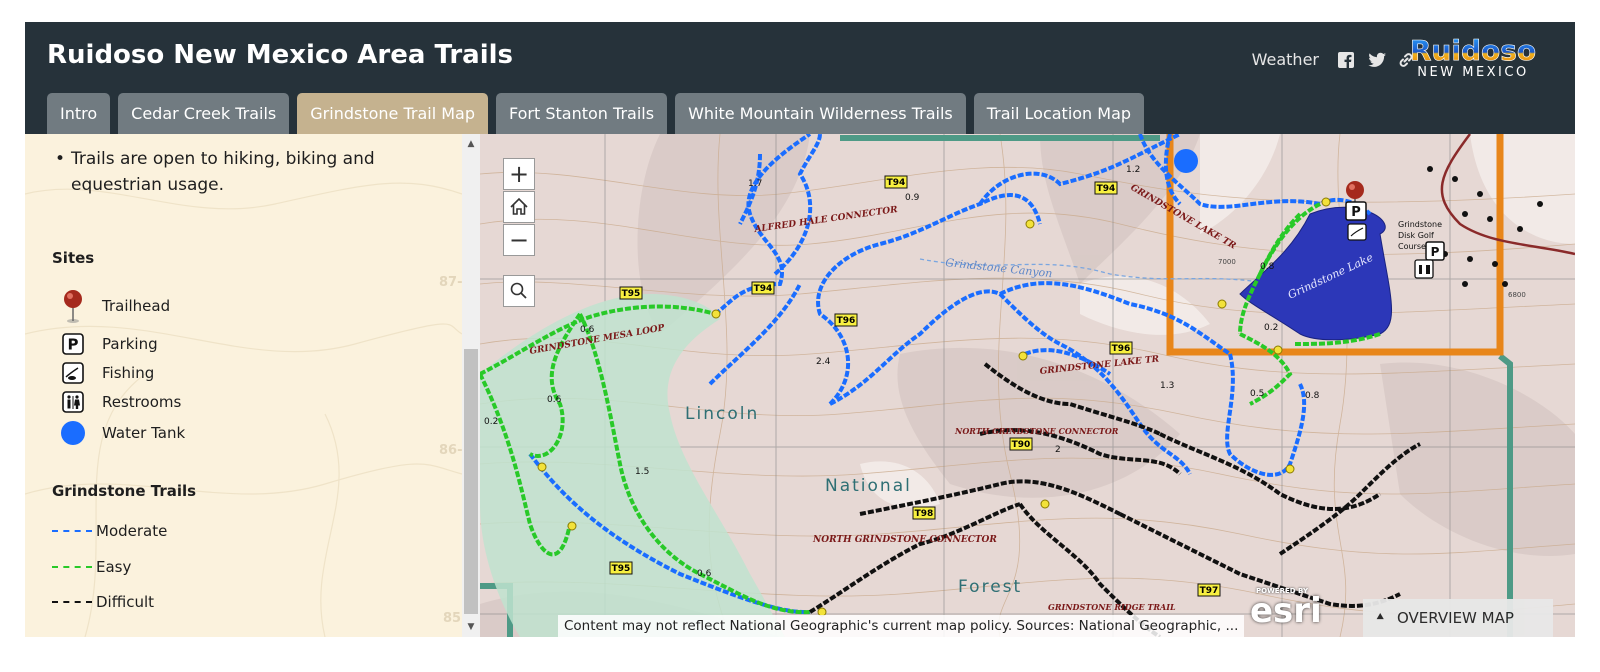 Image resolution: width=1600 pixels, height=672 pixels. What do you see at coordinates (1285, 59) in the screenshot?
I see `weather-link: Weather` at bounding box center [1285, 59].